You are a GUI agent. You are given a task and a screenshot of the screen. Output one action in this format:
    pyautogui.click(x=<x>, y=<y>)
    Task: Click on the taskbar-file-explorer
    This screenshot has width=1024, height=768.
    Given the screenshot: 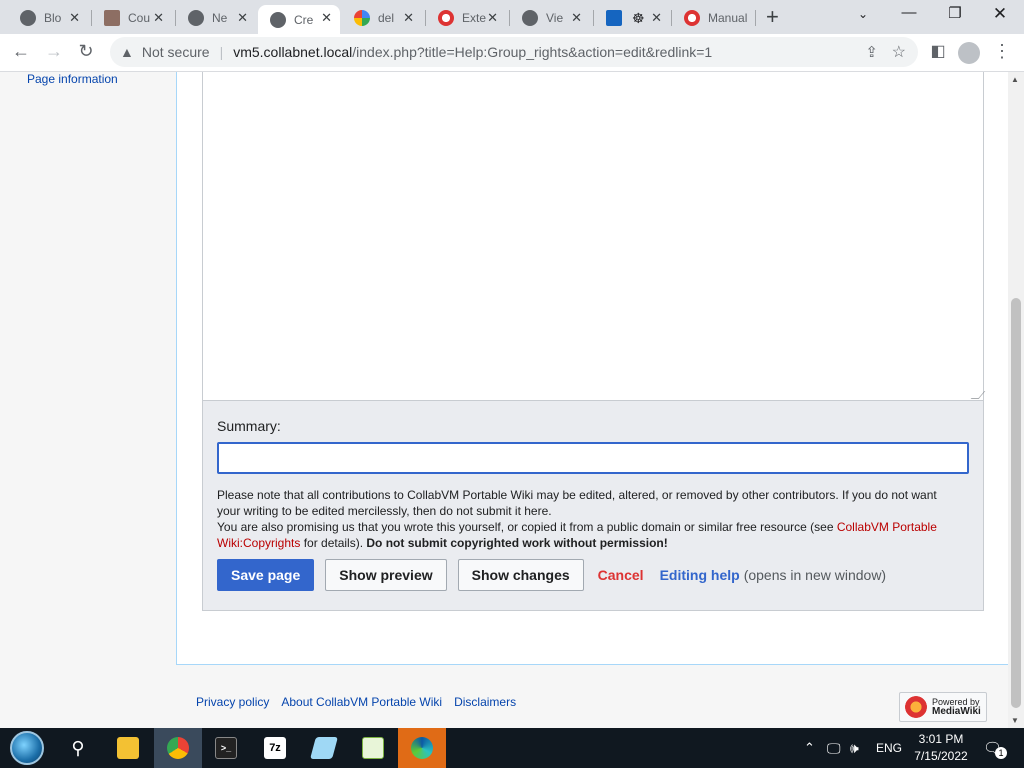 What is the action you would take?
    pyautogui.click(x=128, y=748)
    